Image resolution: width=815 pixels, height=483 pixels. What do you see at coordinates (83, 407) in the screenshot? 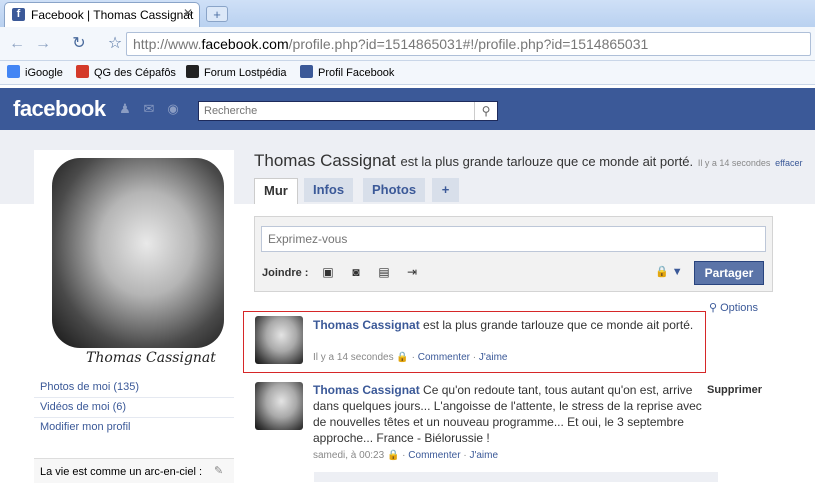
I see `videos-of-me-link: Vidéos de moi (6)` at bounding box center [83, 407].